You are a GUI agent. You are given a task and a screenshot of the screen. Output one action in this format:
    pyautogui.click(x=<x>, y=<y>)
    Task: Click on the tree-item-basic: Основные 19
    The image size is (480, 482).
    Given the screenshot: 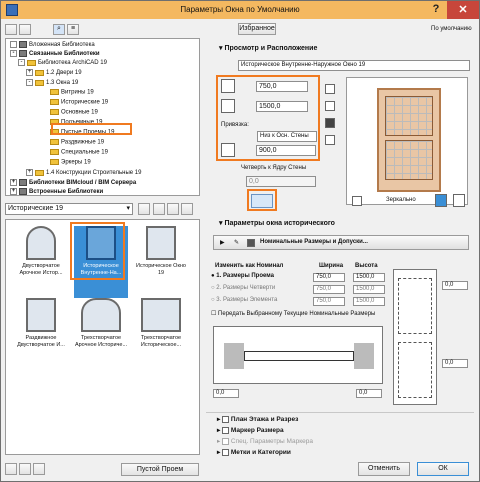 What is the action you would take?
    pyautogui.click(x=74, y=113)
    